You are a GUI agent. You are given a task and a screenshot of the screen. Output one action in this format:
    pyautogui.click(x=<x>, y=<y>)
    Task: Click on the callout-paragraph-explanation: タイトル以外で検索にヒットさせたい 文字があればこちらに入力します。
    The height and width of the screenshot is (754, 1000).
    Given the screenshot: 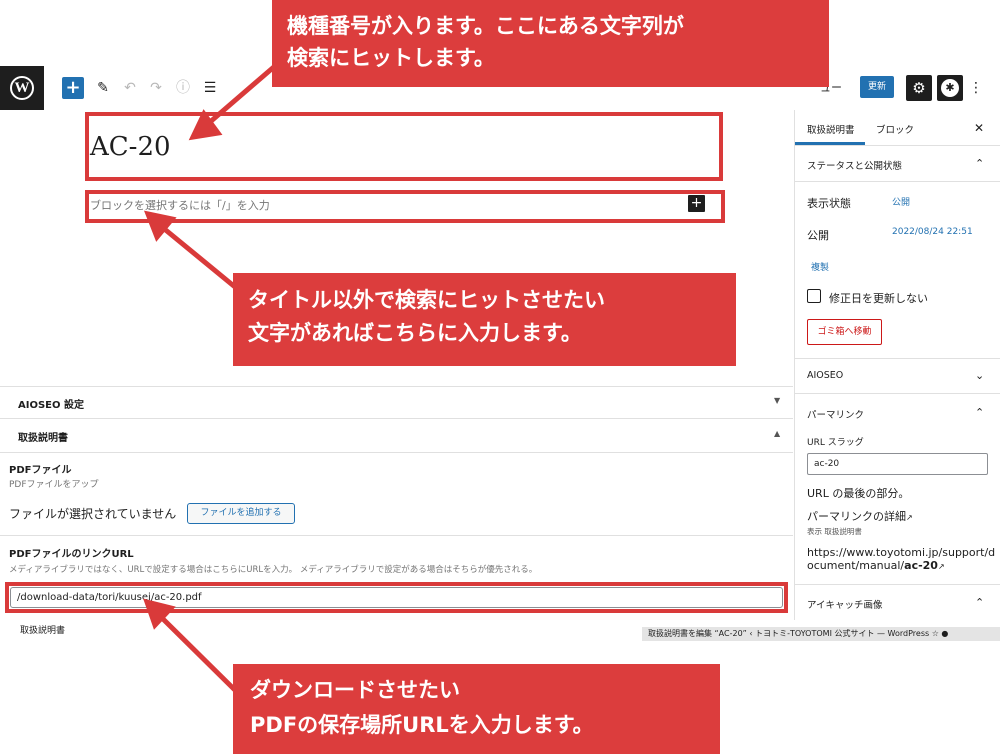 What is the action you would take?
    pyautogui.click(x=484, y=319)
    